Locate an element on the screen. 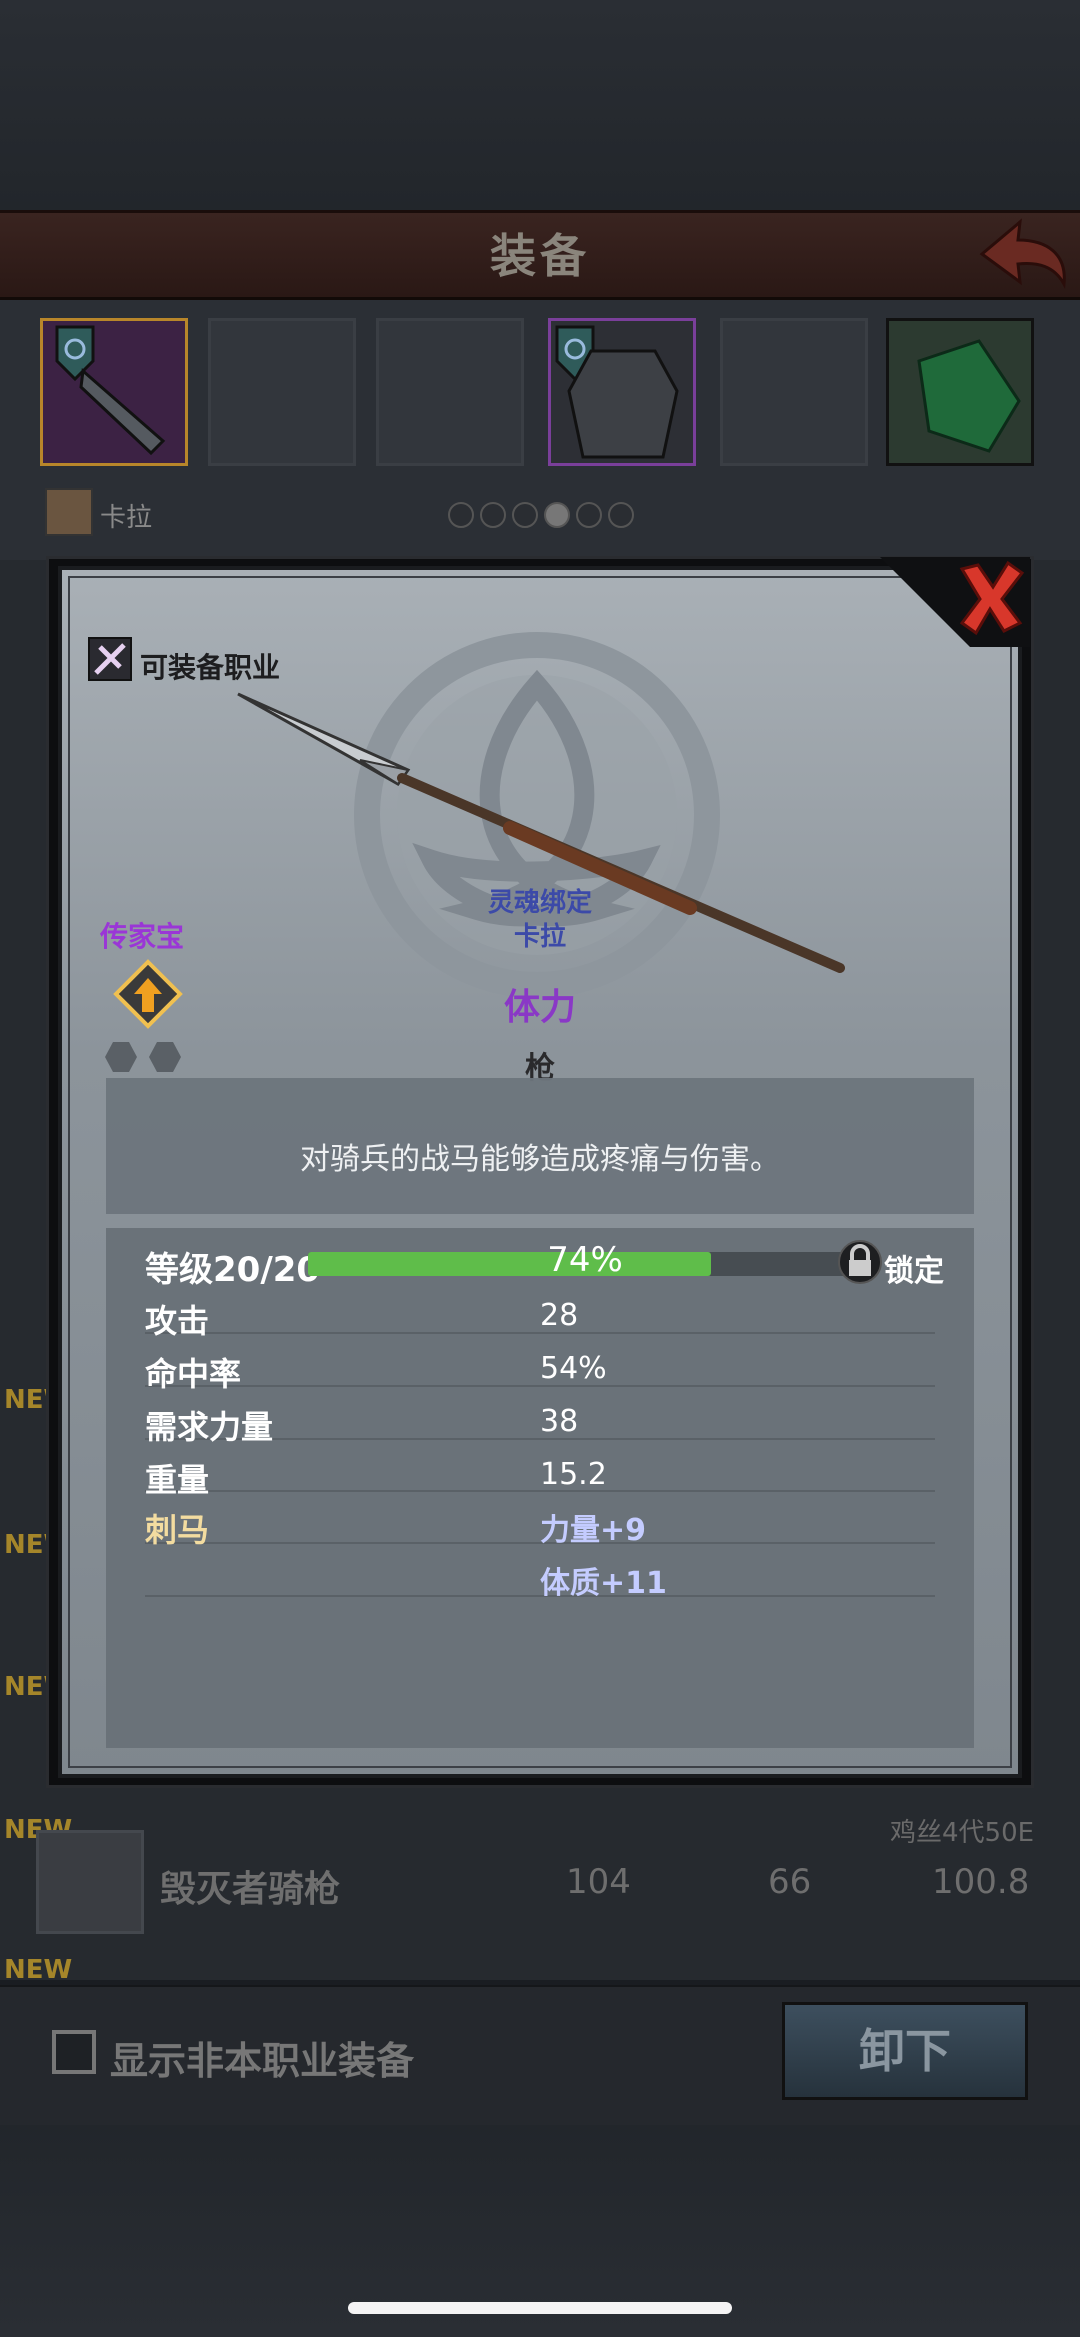 The height and width of the screenshot is (2337, 1080). stat-hit-value: 54% is located at coordinates (573, 1368).